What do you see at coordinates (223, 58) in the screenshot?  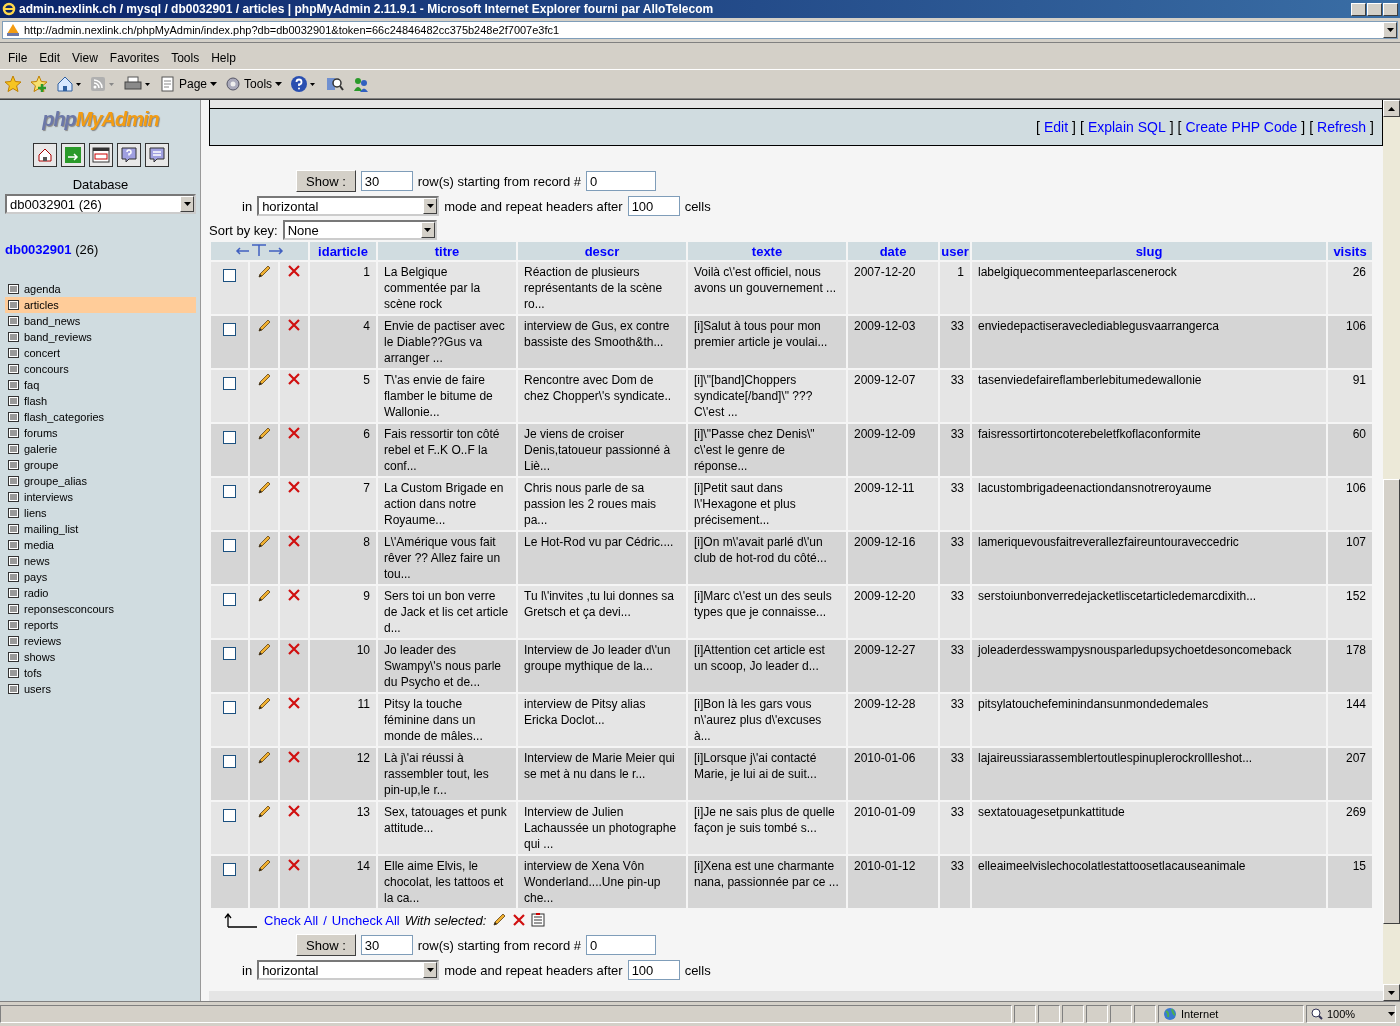 I see `menu-item: Help` at bounding box center [223, 58].